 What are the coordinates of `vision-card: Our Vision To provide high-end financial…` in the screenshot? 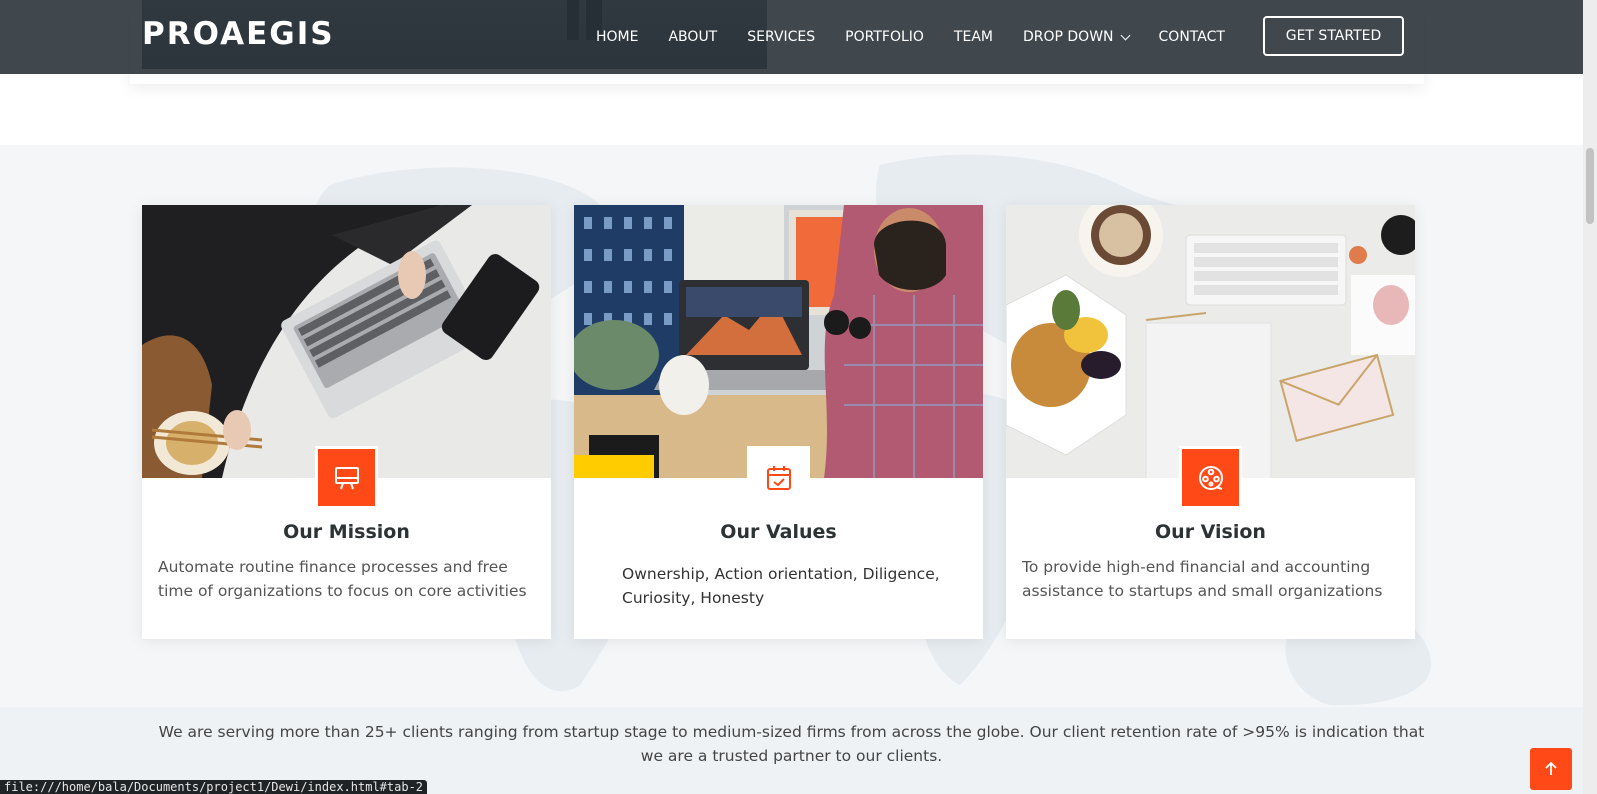 It's located at (1210, 422).